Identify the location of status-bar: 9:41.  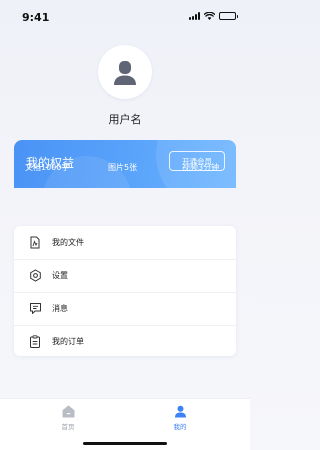
(125, 17).